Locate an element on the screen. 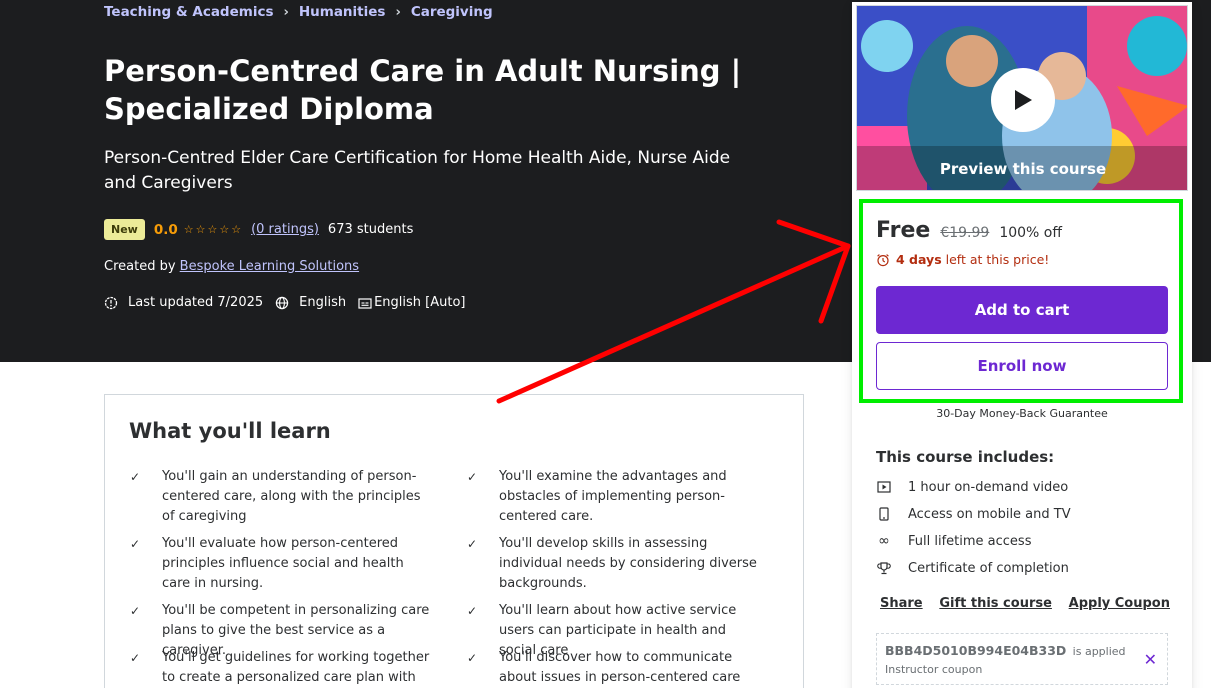  timer-days: 4 days is located at coordinates (919, 259).